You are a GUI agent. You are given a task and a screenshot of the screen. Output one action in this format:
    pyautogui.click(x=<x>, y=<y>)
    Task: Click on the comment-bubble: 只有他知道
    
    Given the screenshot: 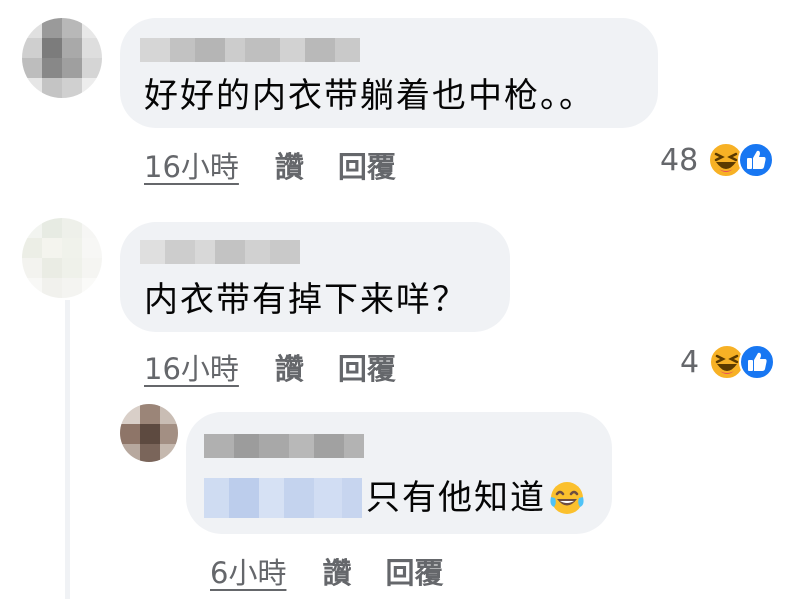 What is the action you would take?
    pyautogui.click(x=399, y=473)
    